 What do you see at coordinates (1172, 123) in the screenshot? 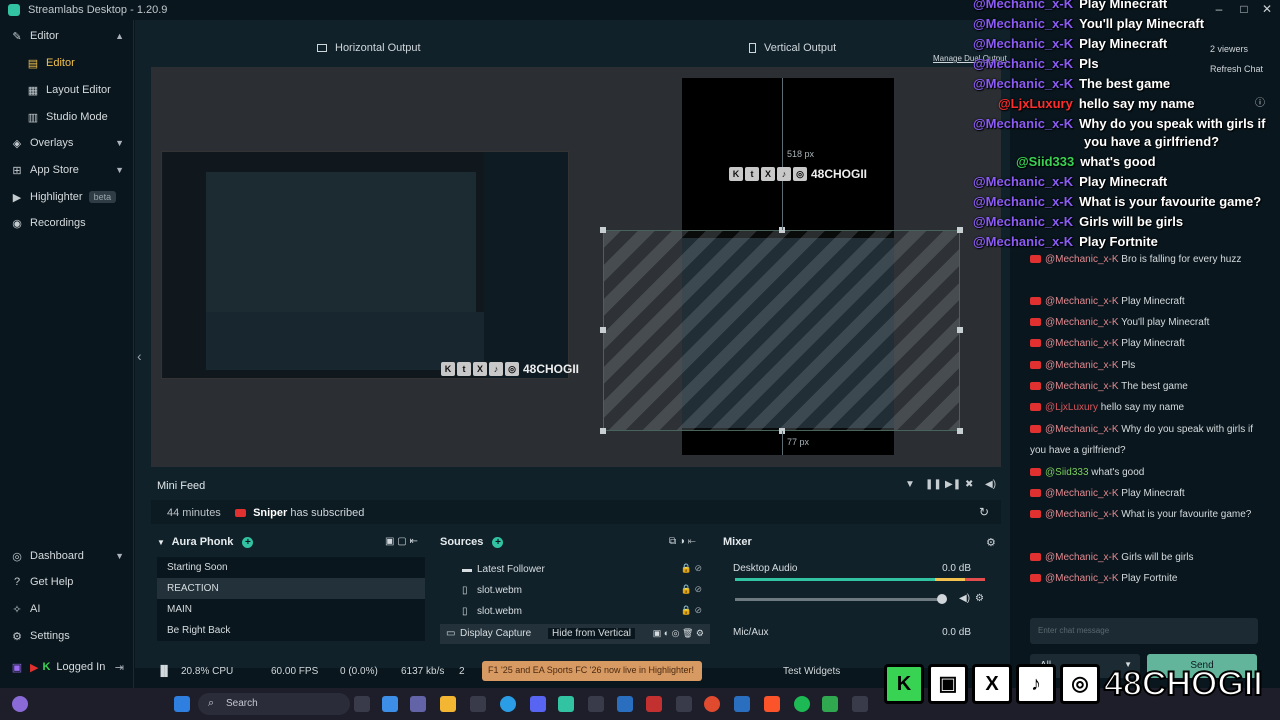
I see `overlay-text: Why do you speak with girls if` at bounding box center [1172, 123].